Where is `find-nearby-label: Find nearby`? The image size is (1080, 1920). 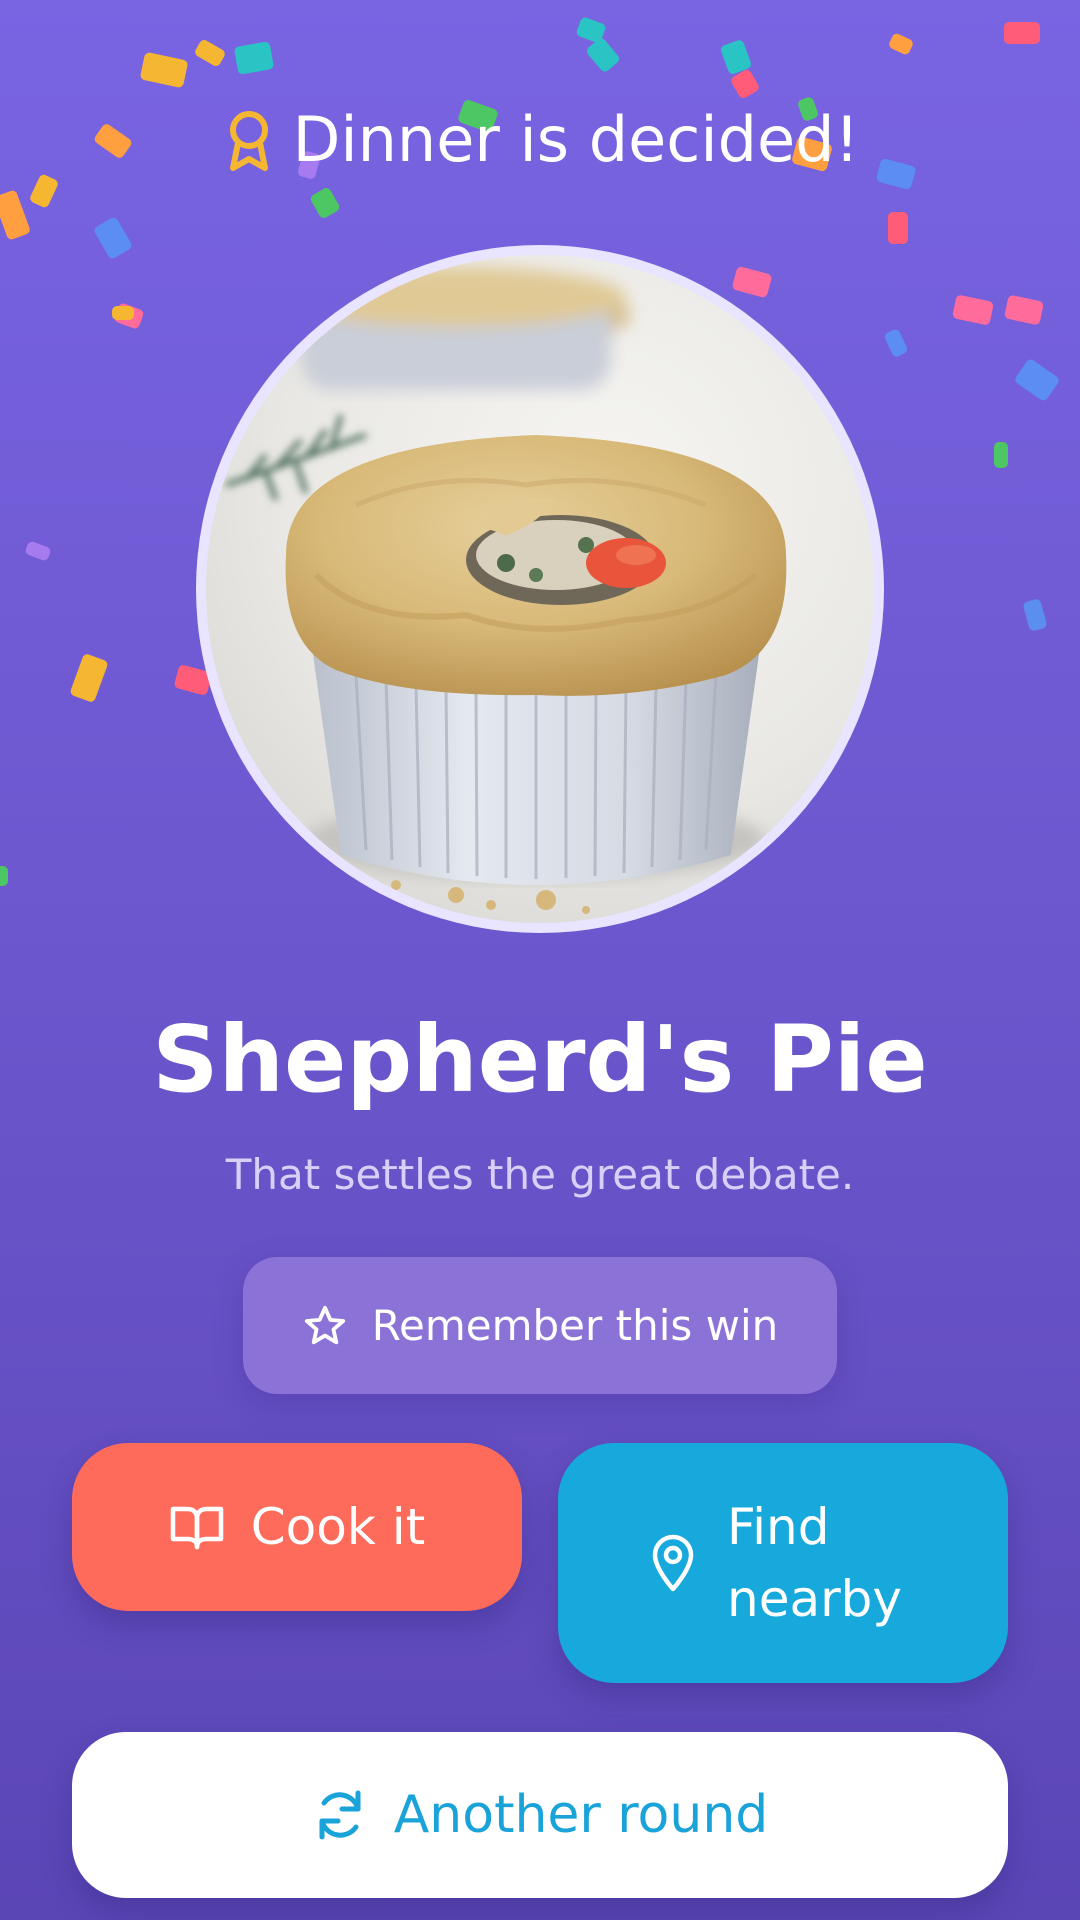 find-nearby-label: Find nearby is located at coordinates (814, 1563).